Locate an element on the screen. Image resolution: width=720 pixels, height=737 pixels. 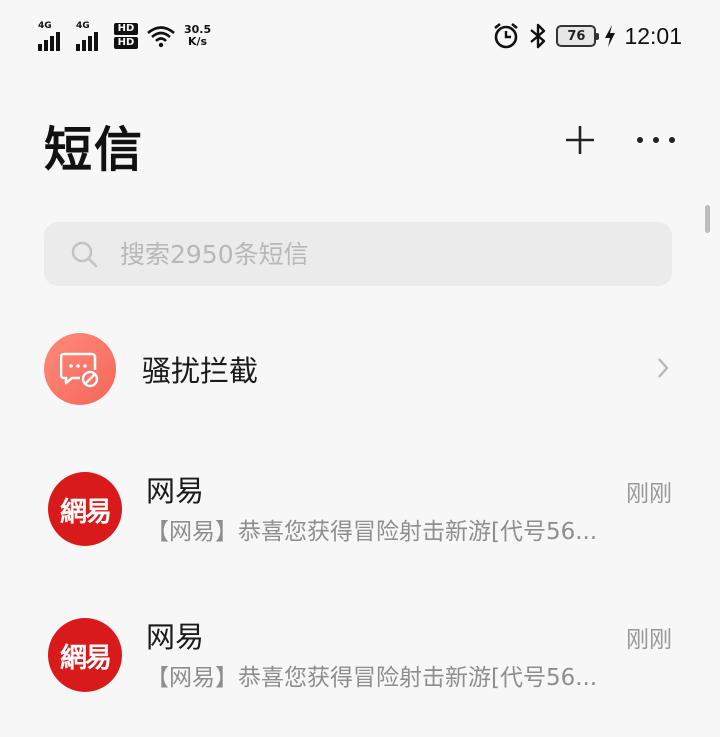
blocked-message-icon is located at coordinates (80, 369).